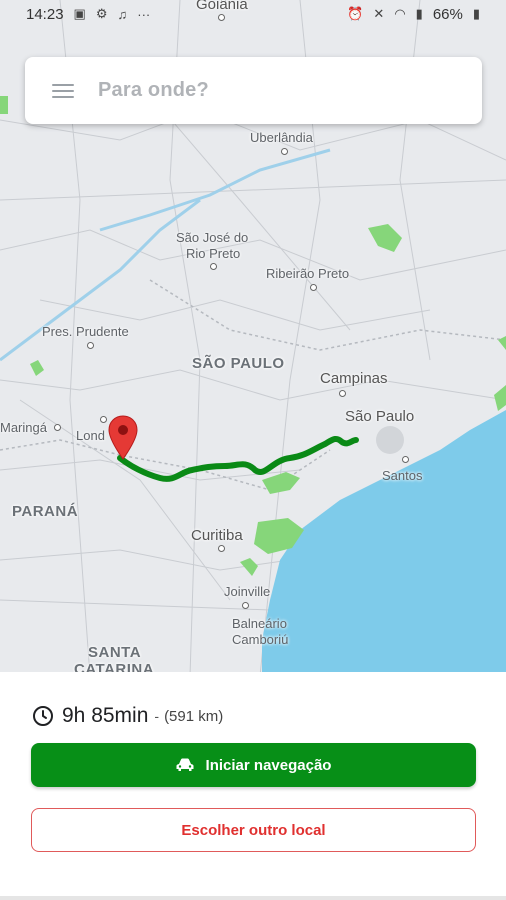 The height and width of the screenshot is (900, 506). What do you see at coordinates (85, 331) in the screenshot?
I see `place-pres-prudente: Pres. Prudente` at bounding box center [85, 331].